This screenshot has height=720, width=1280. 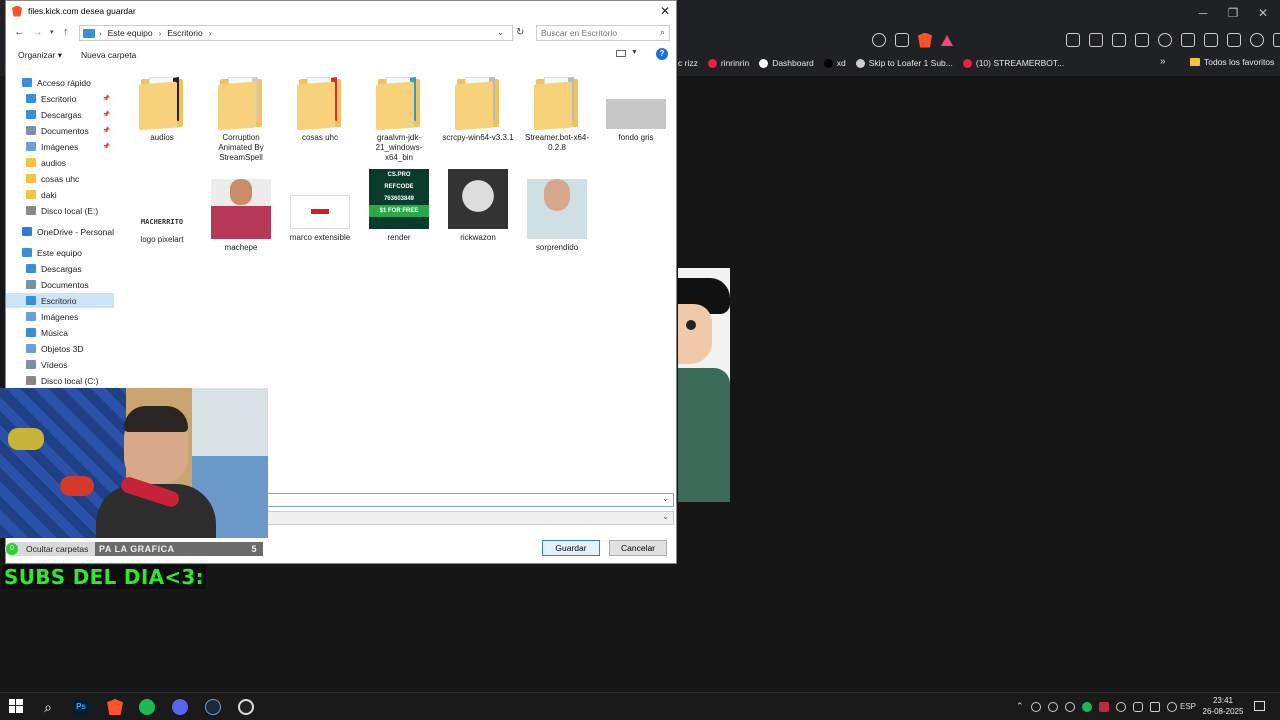 I want to click on file-item: sorprendido, so click(x=557, y=211).